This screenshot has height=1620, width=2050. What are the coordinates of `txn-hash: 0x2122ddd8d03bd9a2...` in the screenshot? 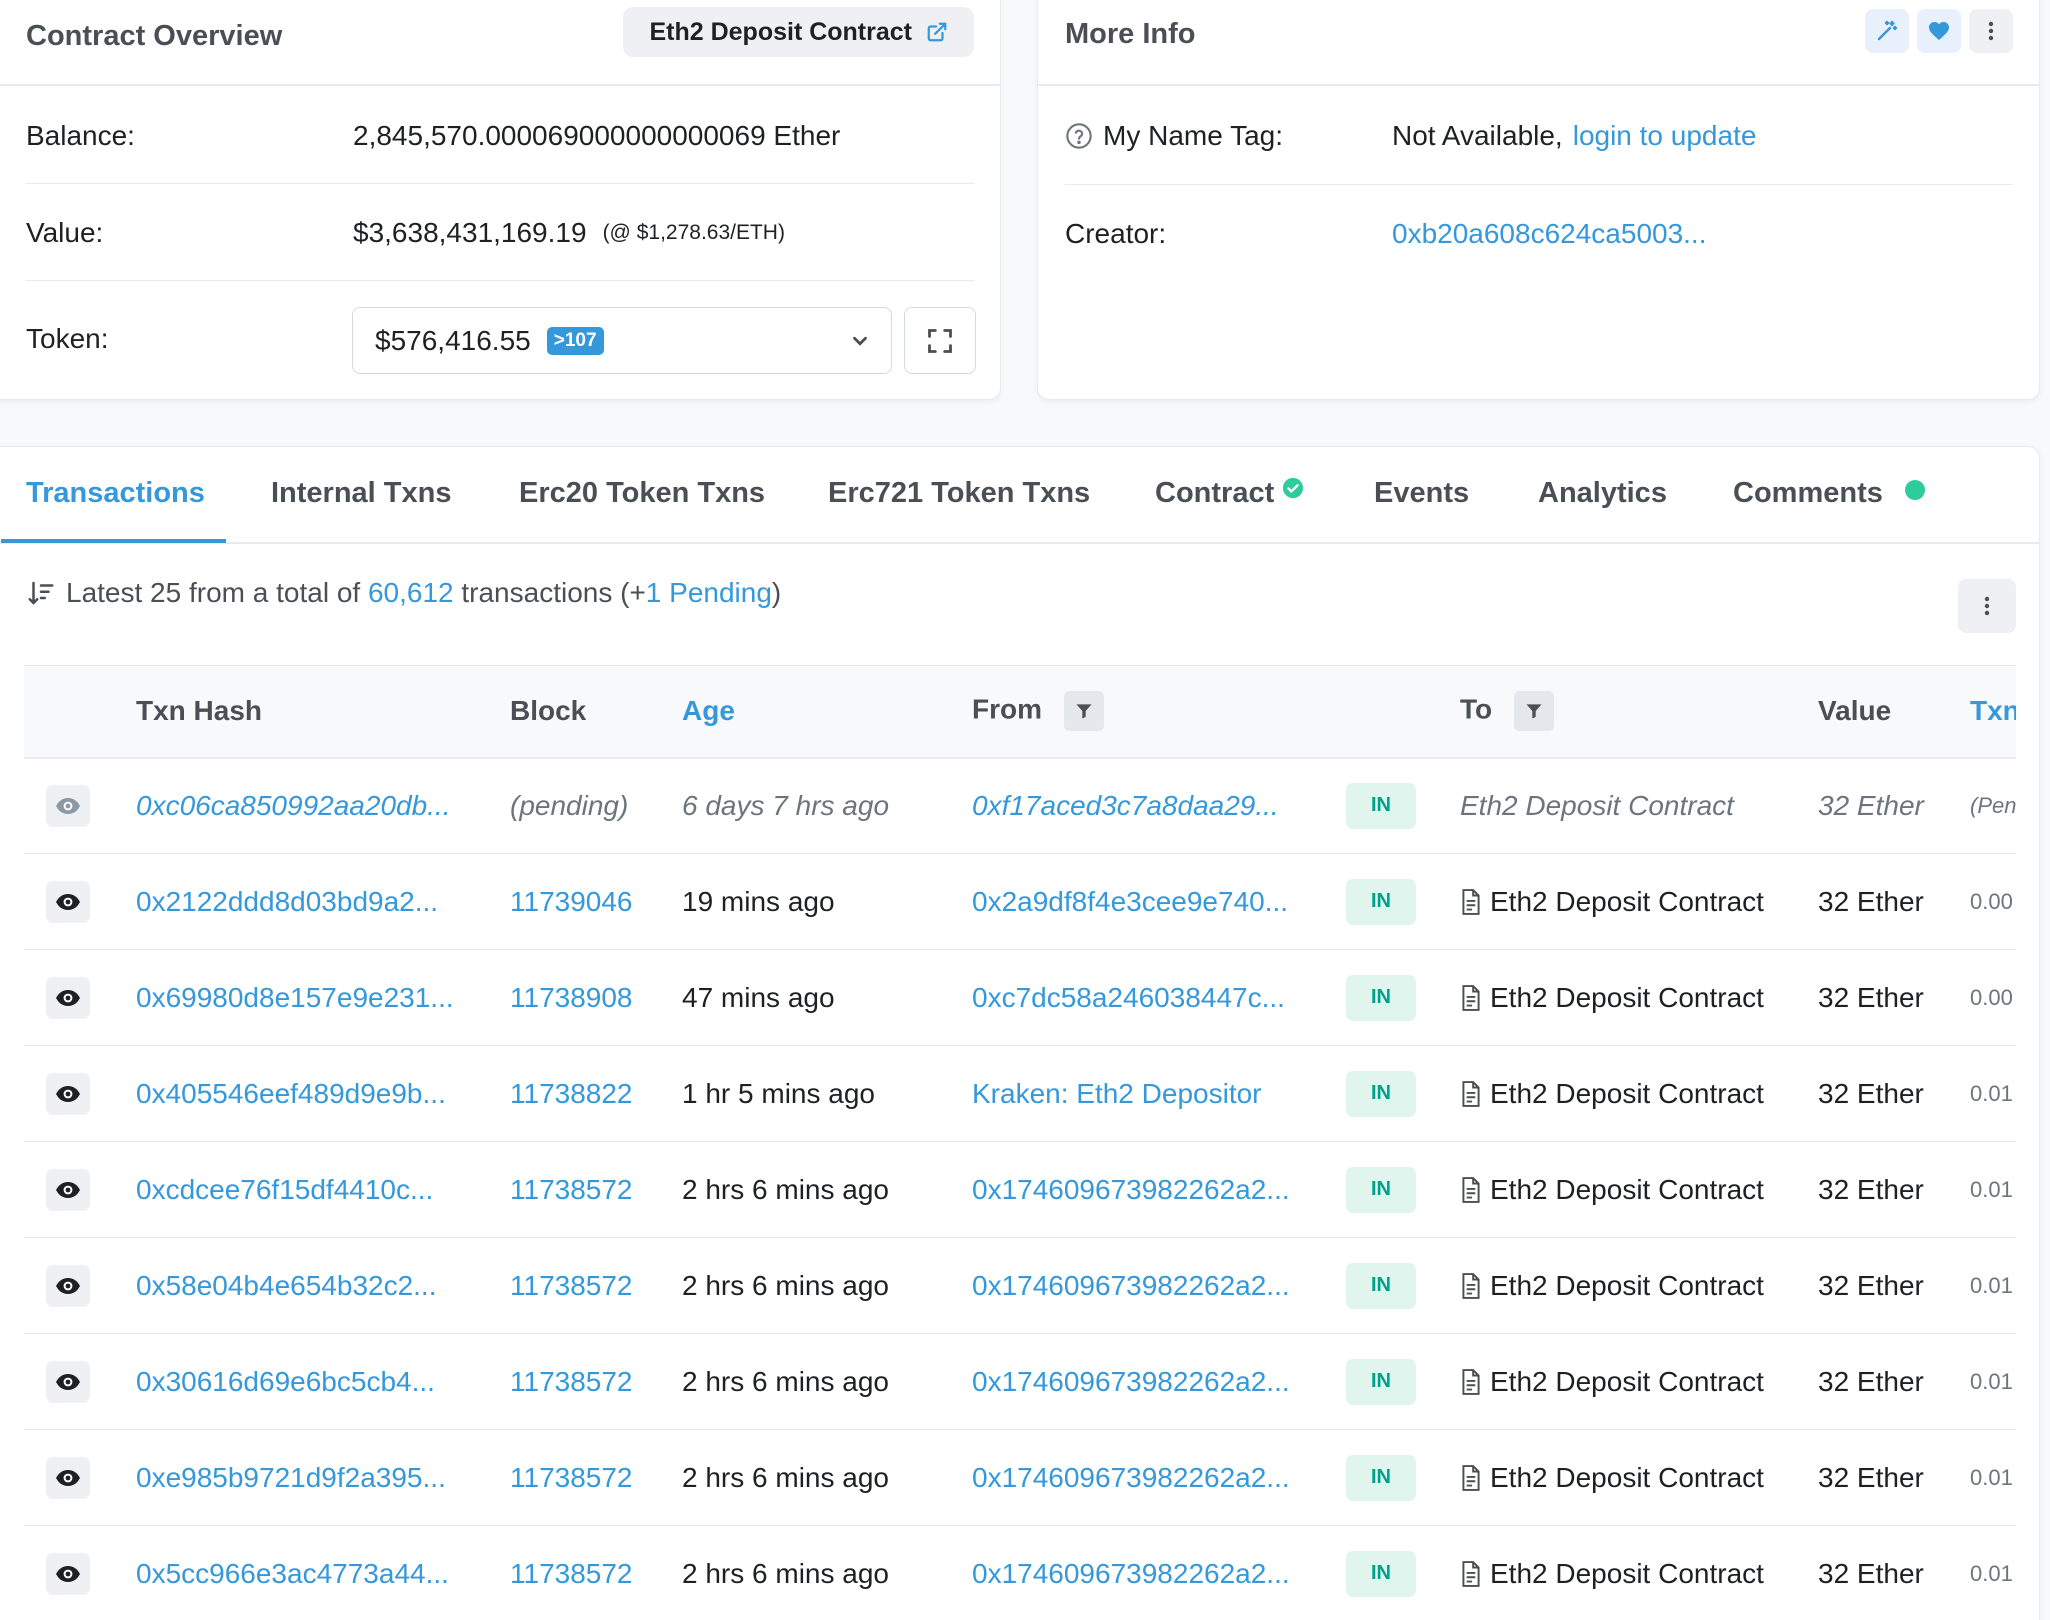 It's located at (287, 901).